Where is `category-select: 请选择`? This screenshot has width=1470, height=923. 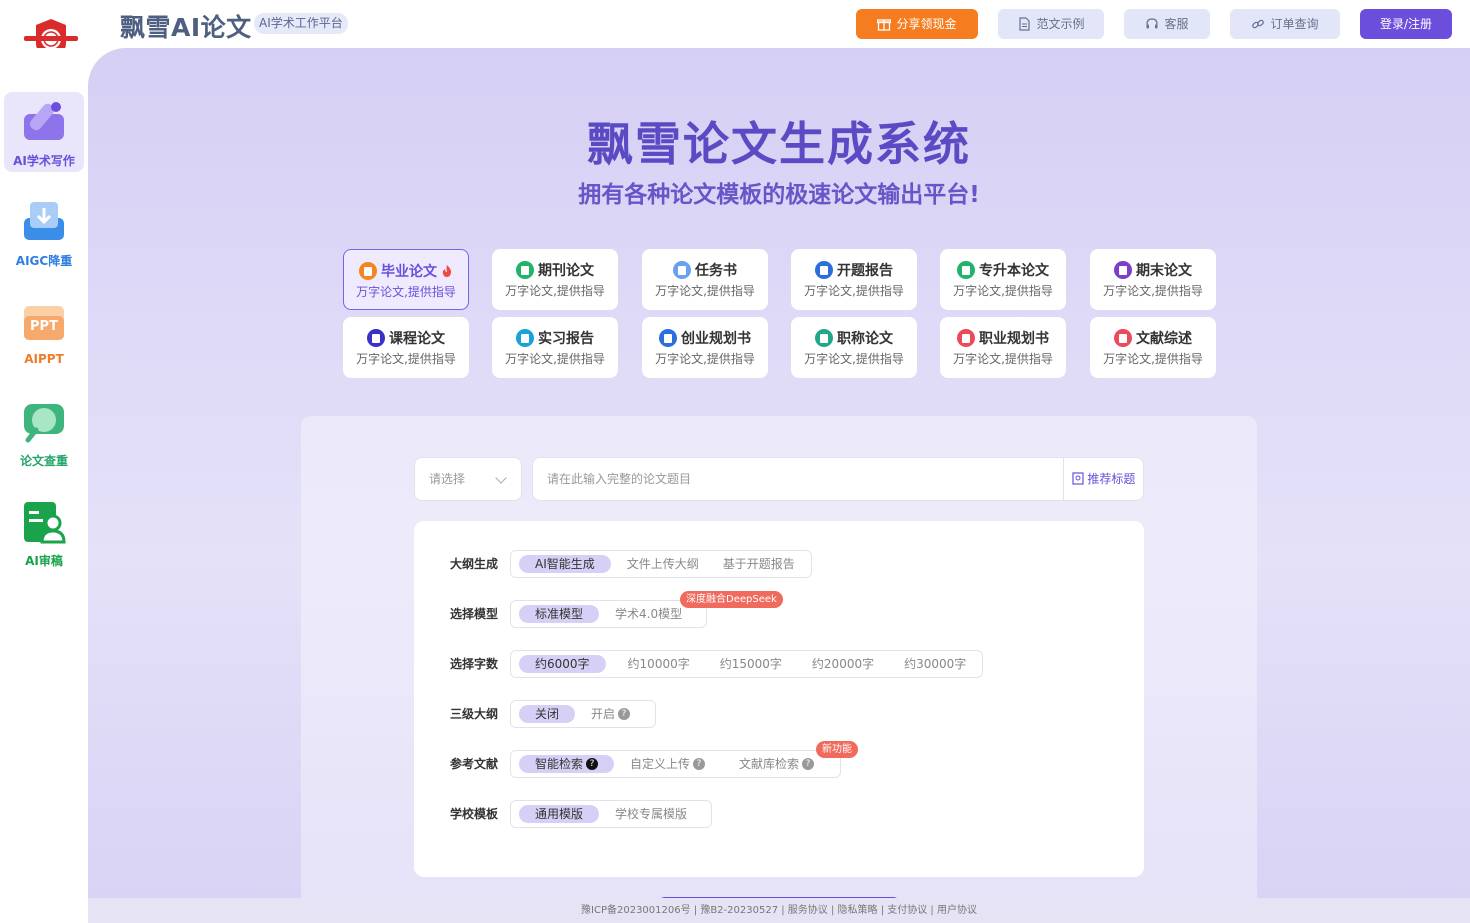
category-select: 请选择 is located at coordinates (468, 479).